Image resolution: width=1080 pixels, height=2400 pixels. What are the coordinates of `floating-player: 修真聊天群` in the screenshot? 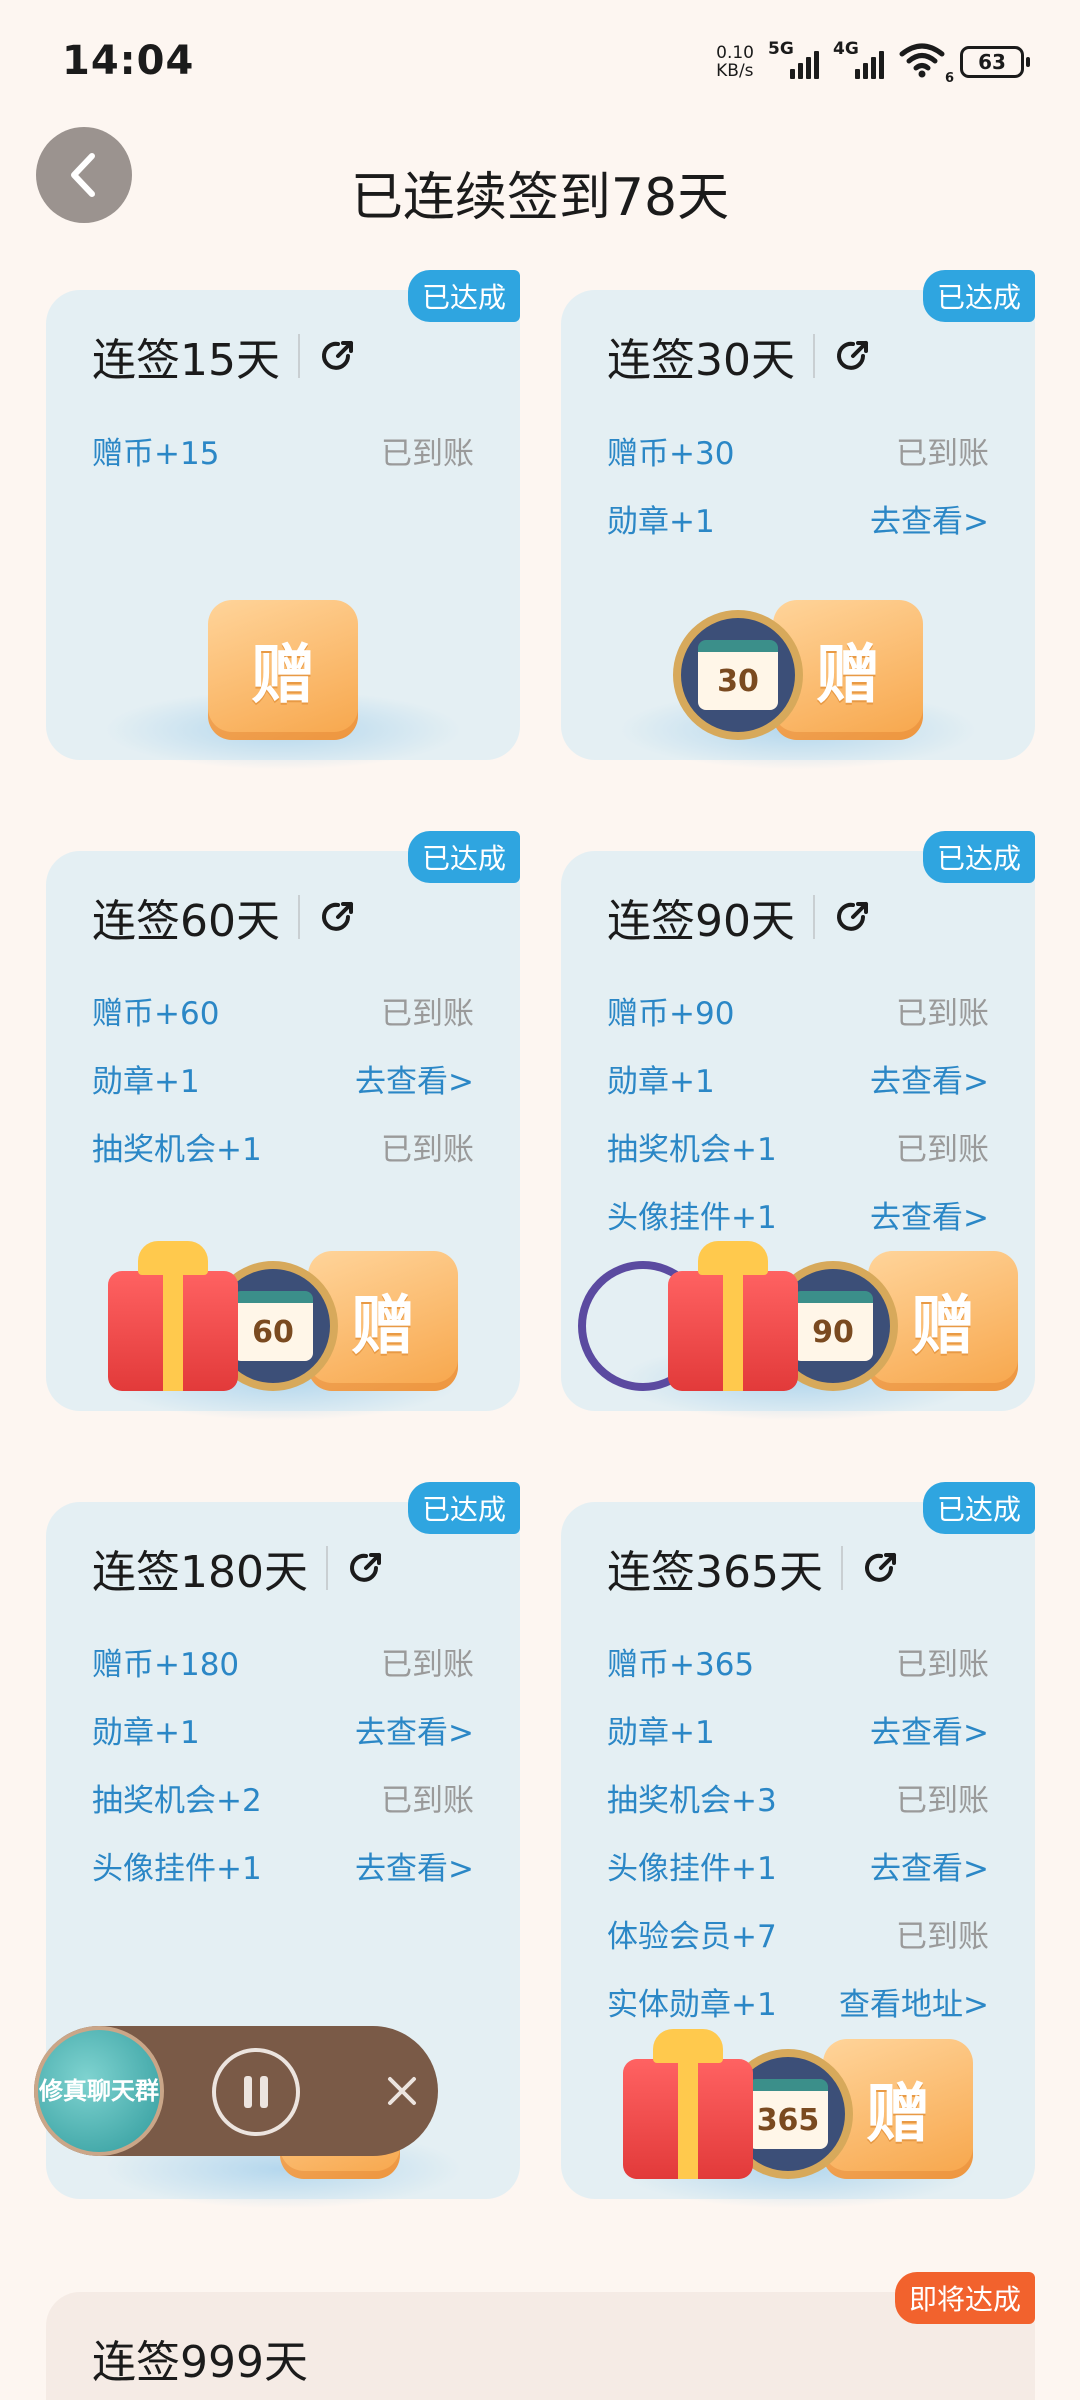 It's located at (236, 2091).